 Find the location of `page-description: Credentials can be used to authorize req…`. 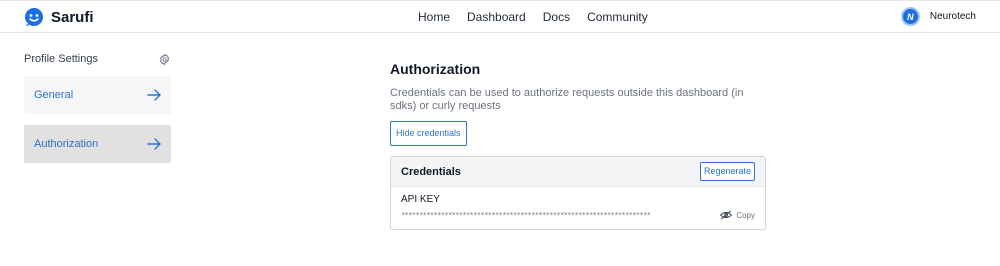

page-description: Credentials can be used to authorize req… is located at coordinates (567, 99).